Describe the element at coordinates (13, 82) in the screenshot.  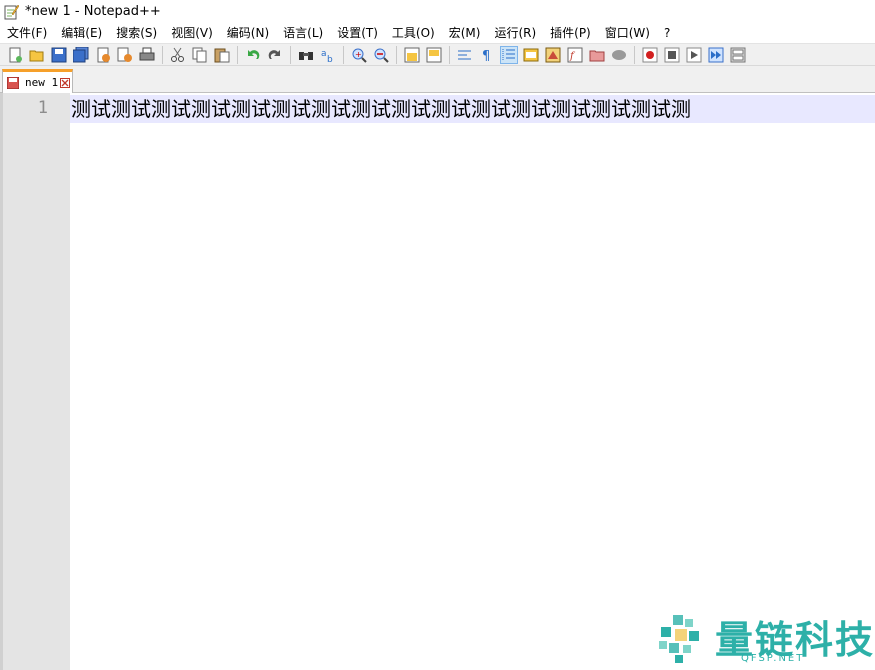
I see `unsaved-file-icon` at that location.